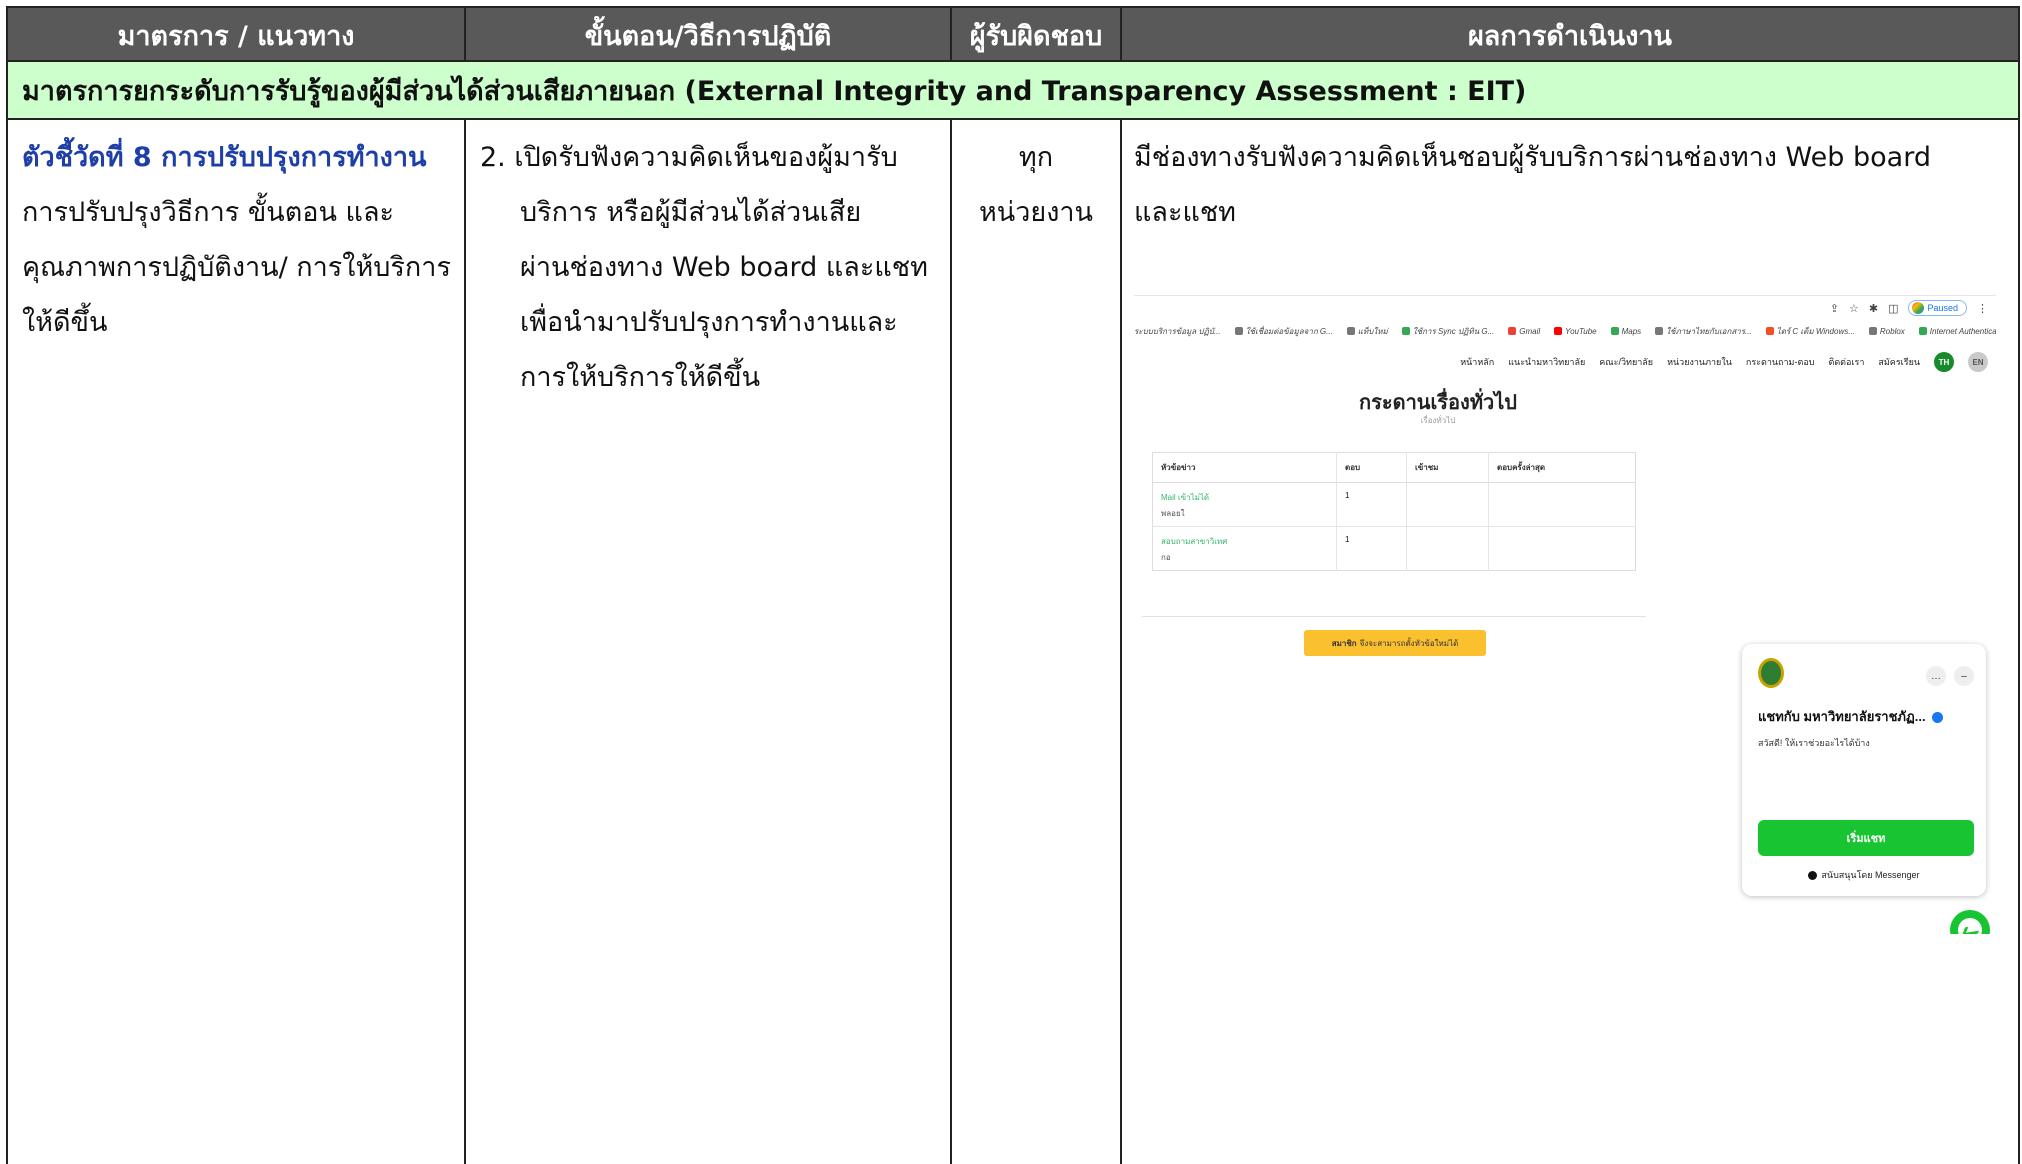  I want to click on bookmark-item: Gmail, so click(1524, 331).